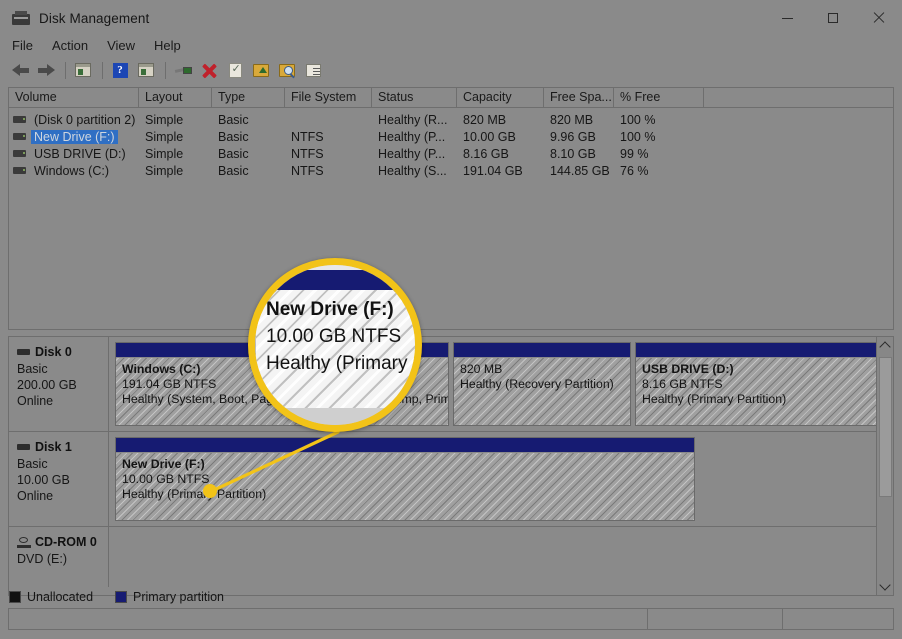 This screenshot has width=902, height=639. Describe the element at coordinates (682, 384) in the screenshot. I see `partition-size: 8.16 GB NTFS` at that location.